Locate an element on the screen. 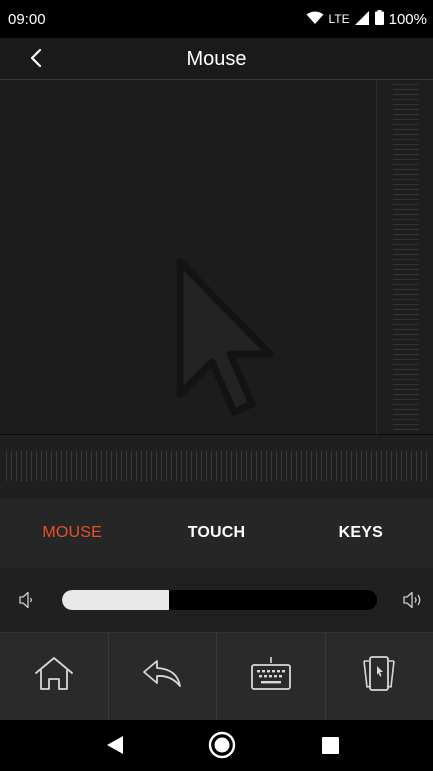 Image resolution: width=433 pixels, height=771 pixels. return-button is located at coordinates (162, 676).